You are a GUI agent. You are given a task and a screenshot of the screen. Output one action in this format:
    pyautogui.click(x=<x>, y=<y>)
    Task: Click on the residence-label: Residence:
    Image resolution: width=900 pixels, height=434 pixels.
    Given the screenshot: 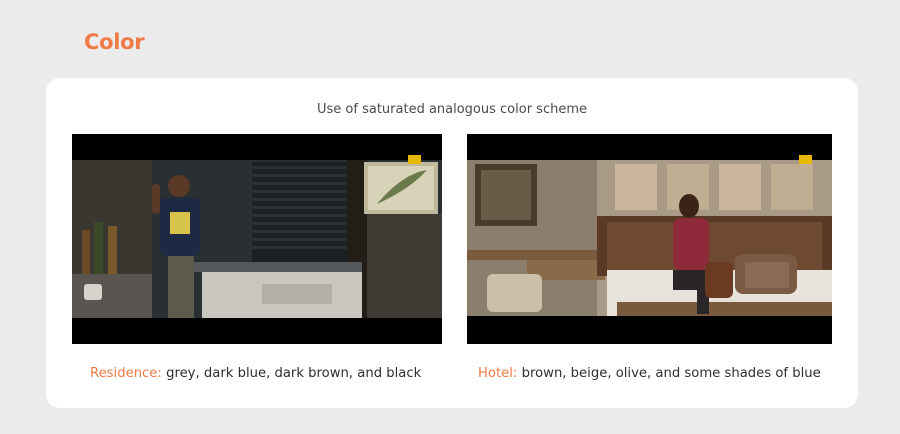 What is the action you would take?
    pyautogui.click(x=126, y=373)
    